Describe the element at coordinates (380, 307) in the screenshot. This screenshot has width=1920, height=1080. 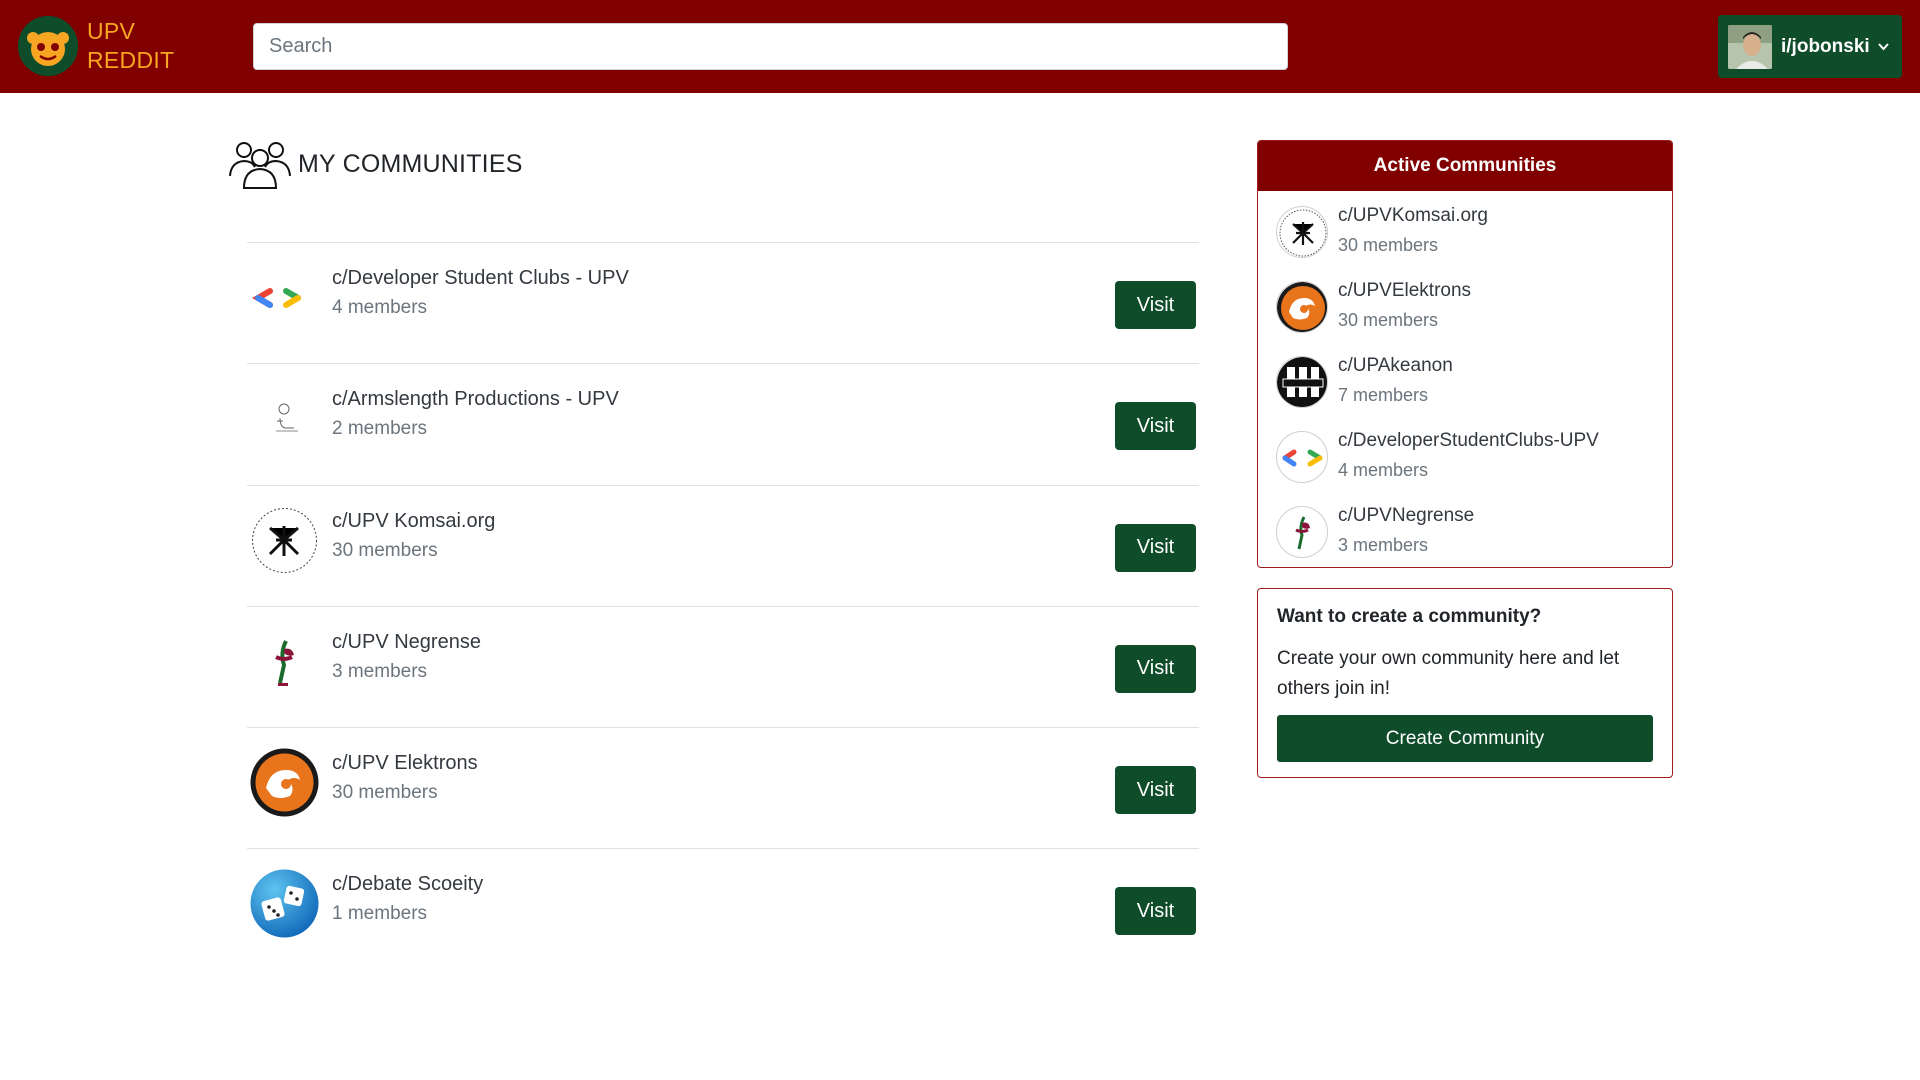
I see `community-members: 4 members` at that location.